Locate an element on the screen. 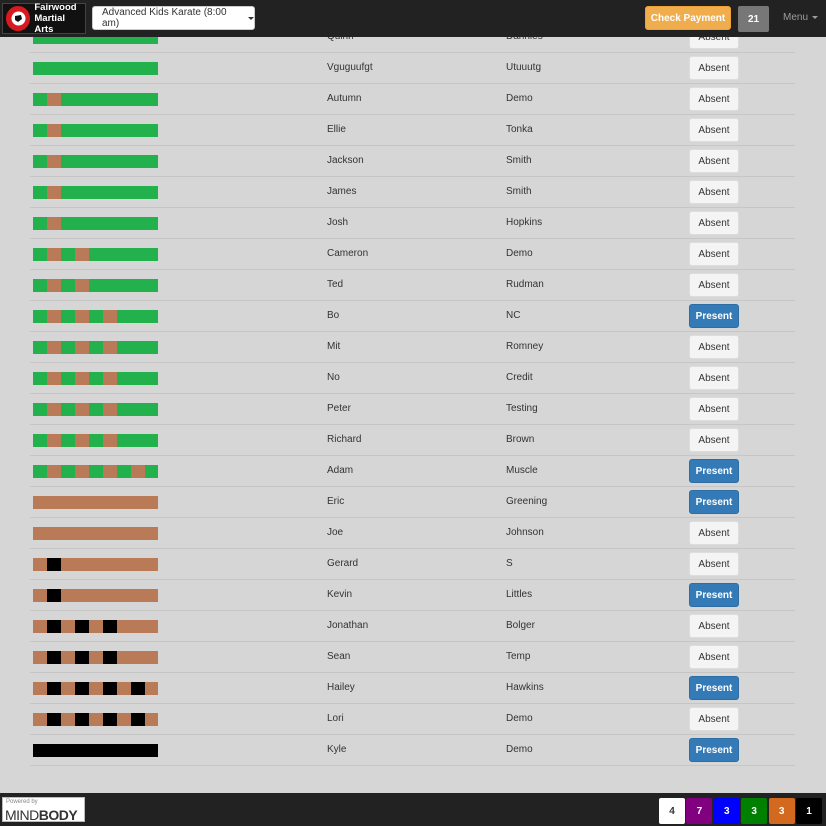 This screenshot has height=826, width=826. belt-count-white: 4 is located at coordinates (672, 811).